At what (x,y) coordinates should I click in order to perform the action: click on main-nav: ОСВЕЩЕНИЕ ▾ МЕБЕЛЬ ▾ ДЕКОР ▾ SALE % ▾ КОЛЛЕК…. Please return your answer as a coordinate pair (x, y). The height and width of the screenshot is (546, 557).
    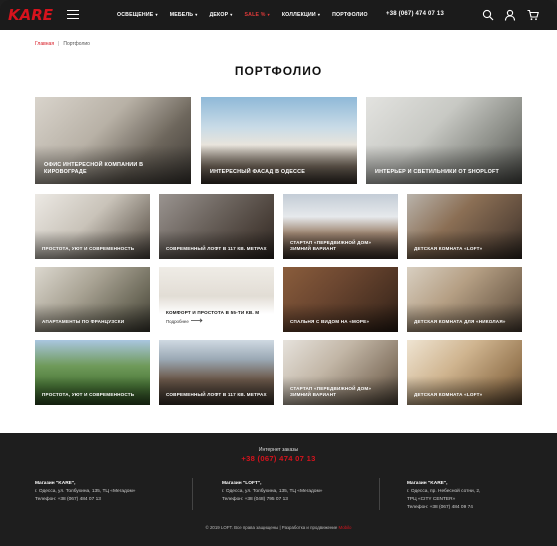
    Looking at the image, I should click on (248, 15).